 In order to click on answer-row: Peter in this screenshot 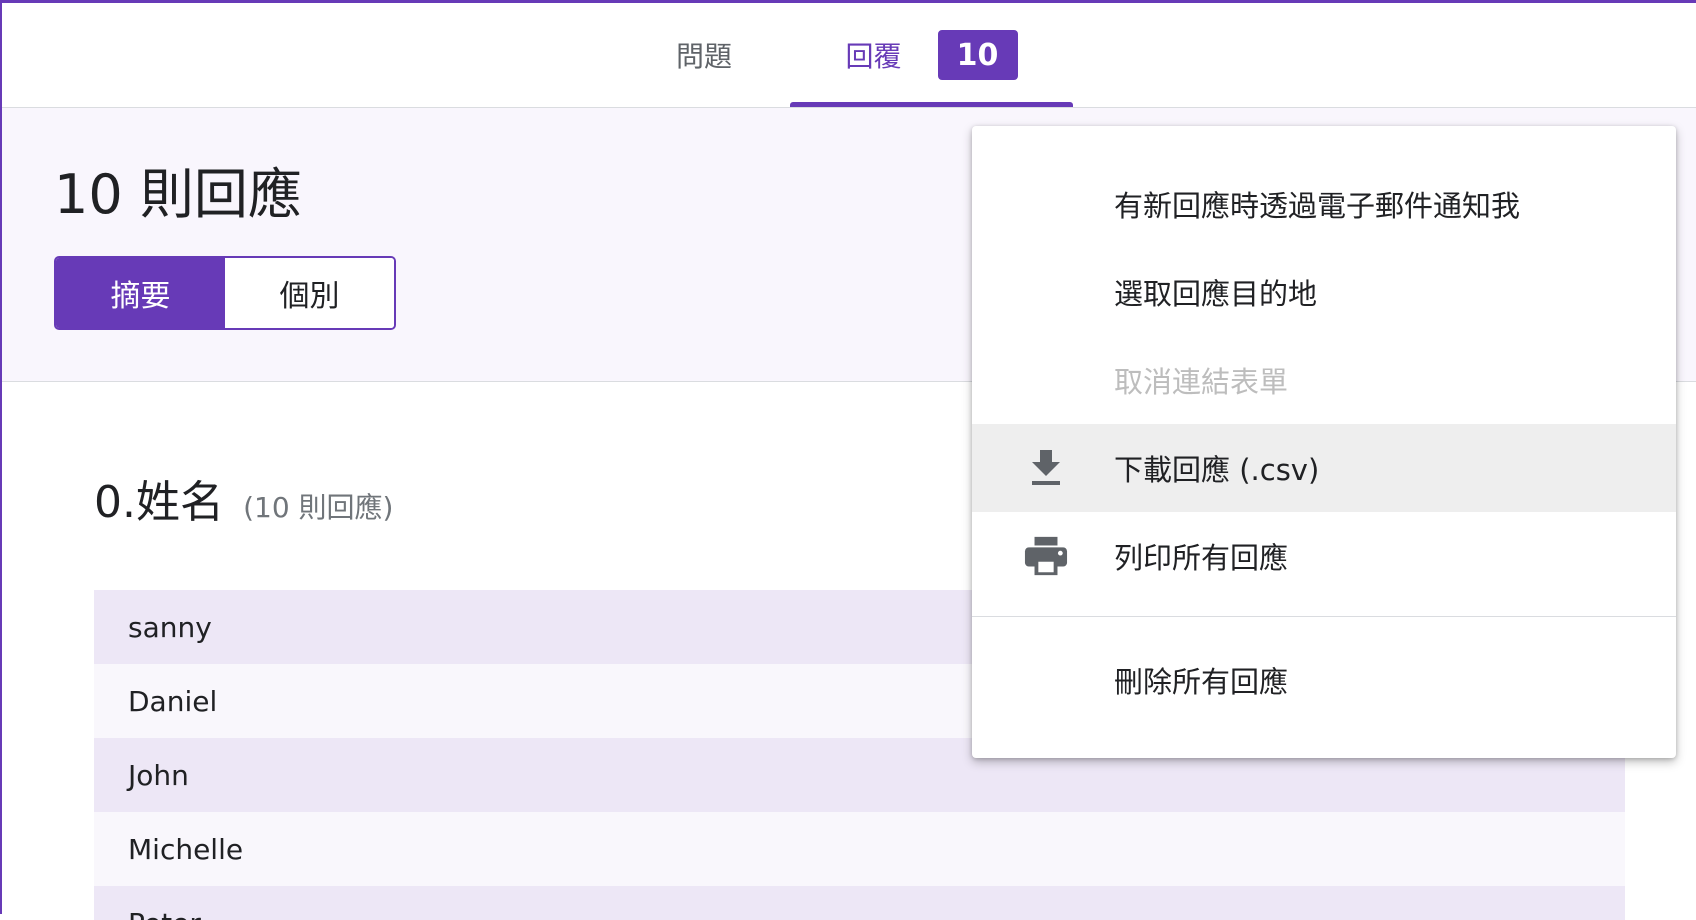, I will do `click(859, 903)`.